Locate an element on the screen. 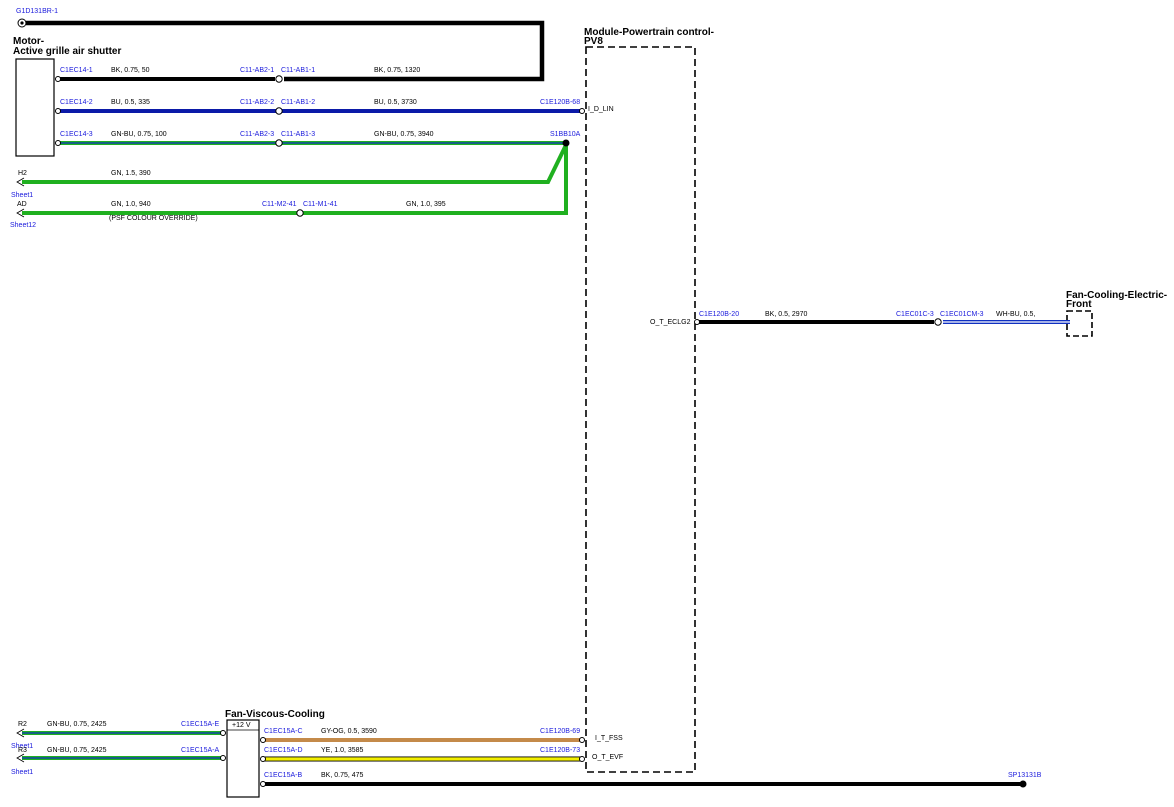  wire-2-spec-1: BU, 0.5, 335 is located at coordinates (130, 102).